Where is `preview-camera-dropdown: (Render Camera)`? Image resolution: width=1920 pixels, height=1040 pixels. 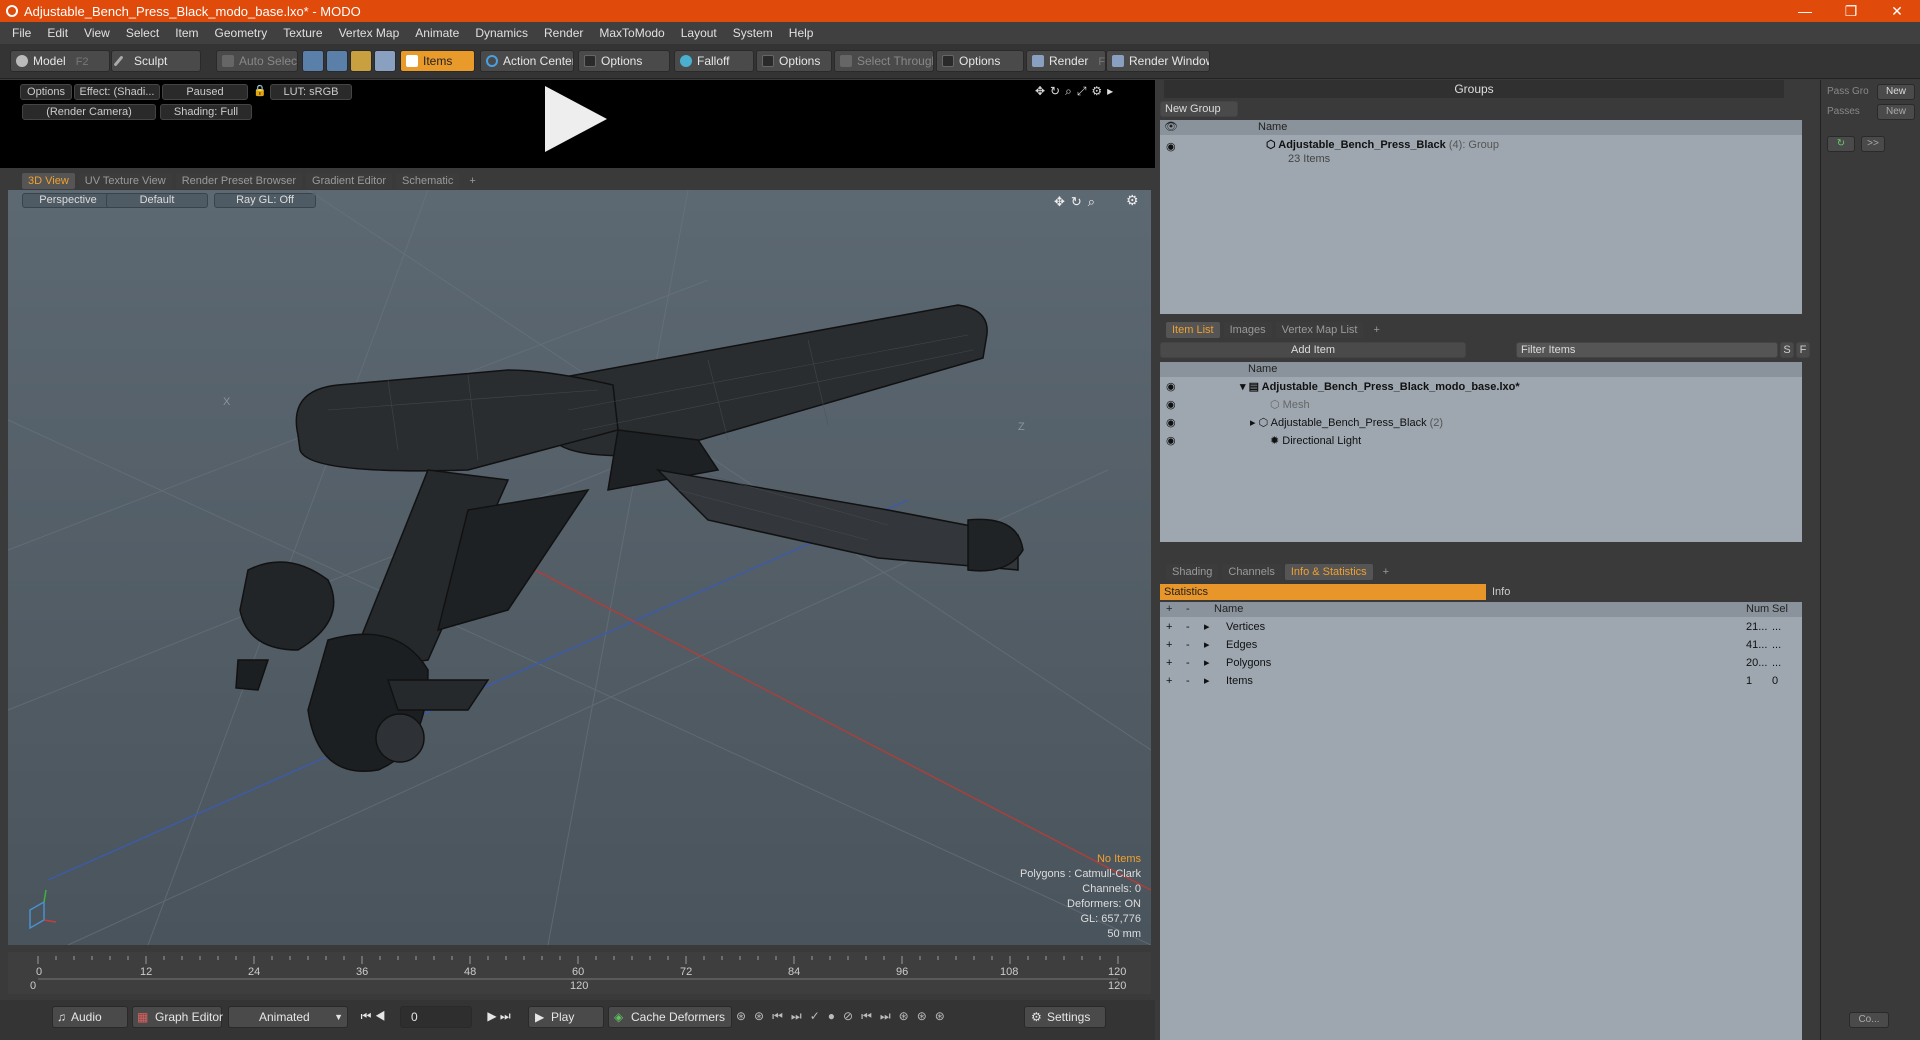 preview-camera-dropdown: (Render Camera) is located at coordinates (89, 112).